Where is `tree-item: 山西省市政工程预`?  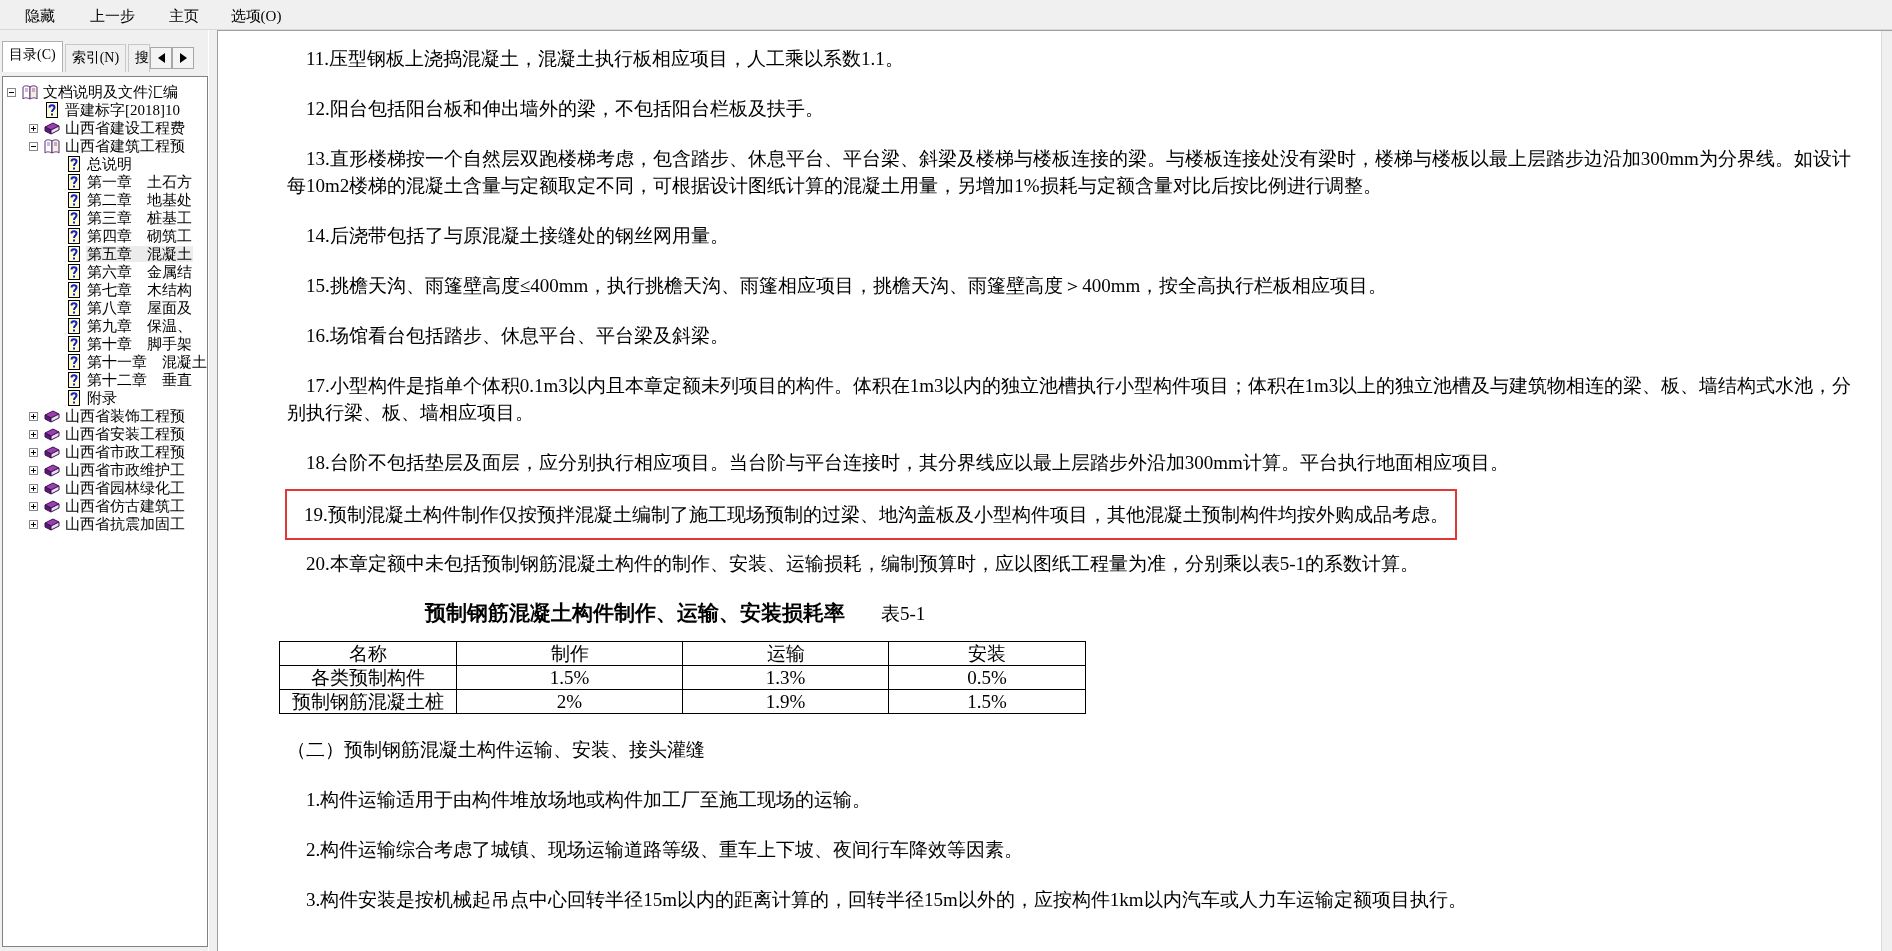 tree-item: 山西省市政工程预 is located at coordinates (125, 452).